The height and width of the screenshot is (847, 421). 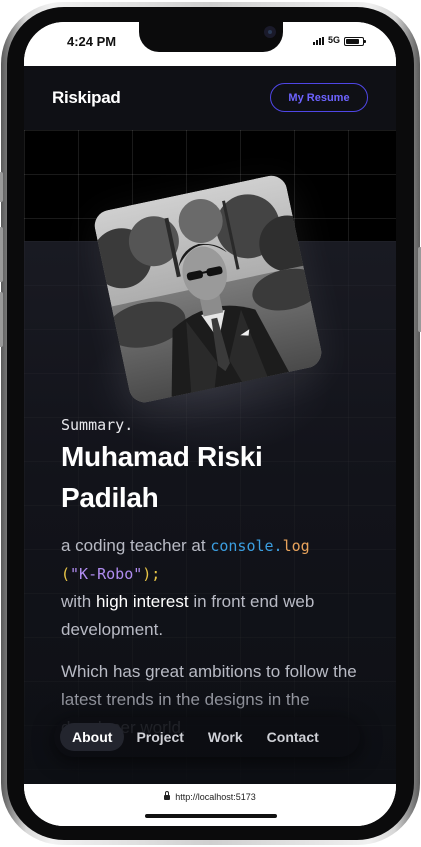 I want to click on code-method: log, so click(x=296, y=546).